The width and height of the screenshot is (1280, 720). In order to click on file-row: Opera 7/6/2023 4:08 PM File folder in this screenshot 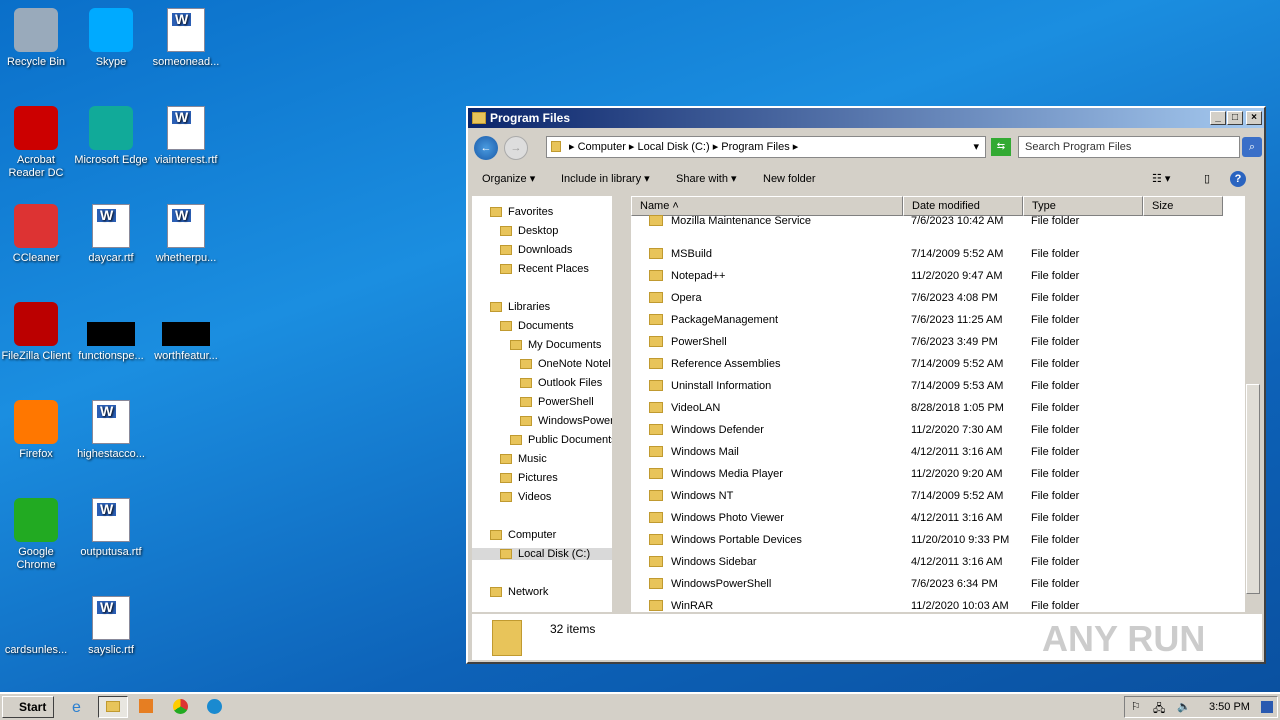, I will do `click(936, 298)`.